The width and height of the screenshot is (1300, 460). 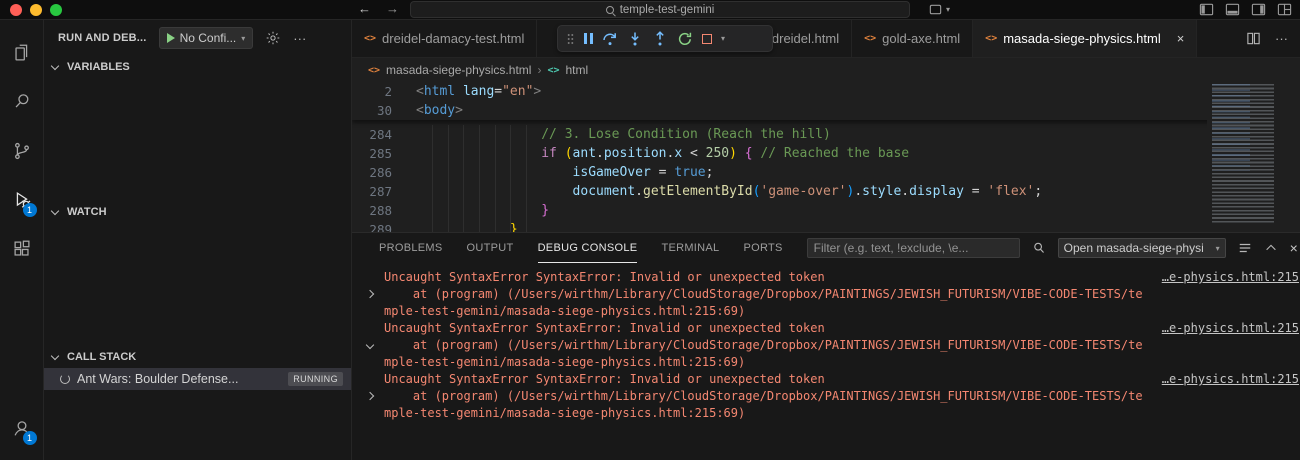 I want to click on tab-gold-axe: <> gold-axe.html, so click(x=913, y=38).